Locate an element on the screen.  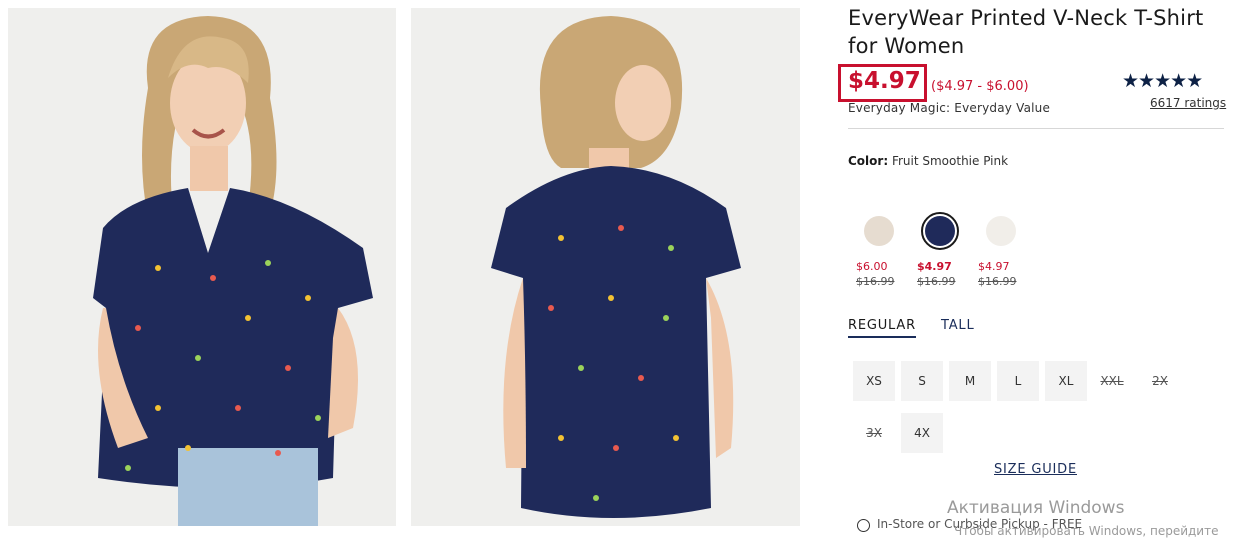
divider is located at coordinates (1036, 128).